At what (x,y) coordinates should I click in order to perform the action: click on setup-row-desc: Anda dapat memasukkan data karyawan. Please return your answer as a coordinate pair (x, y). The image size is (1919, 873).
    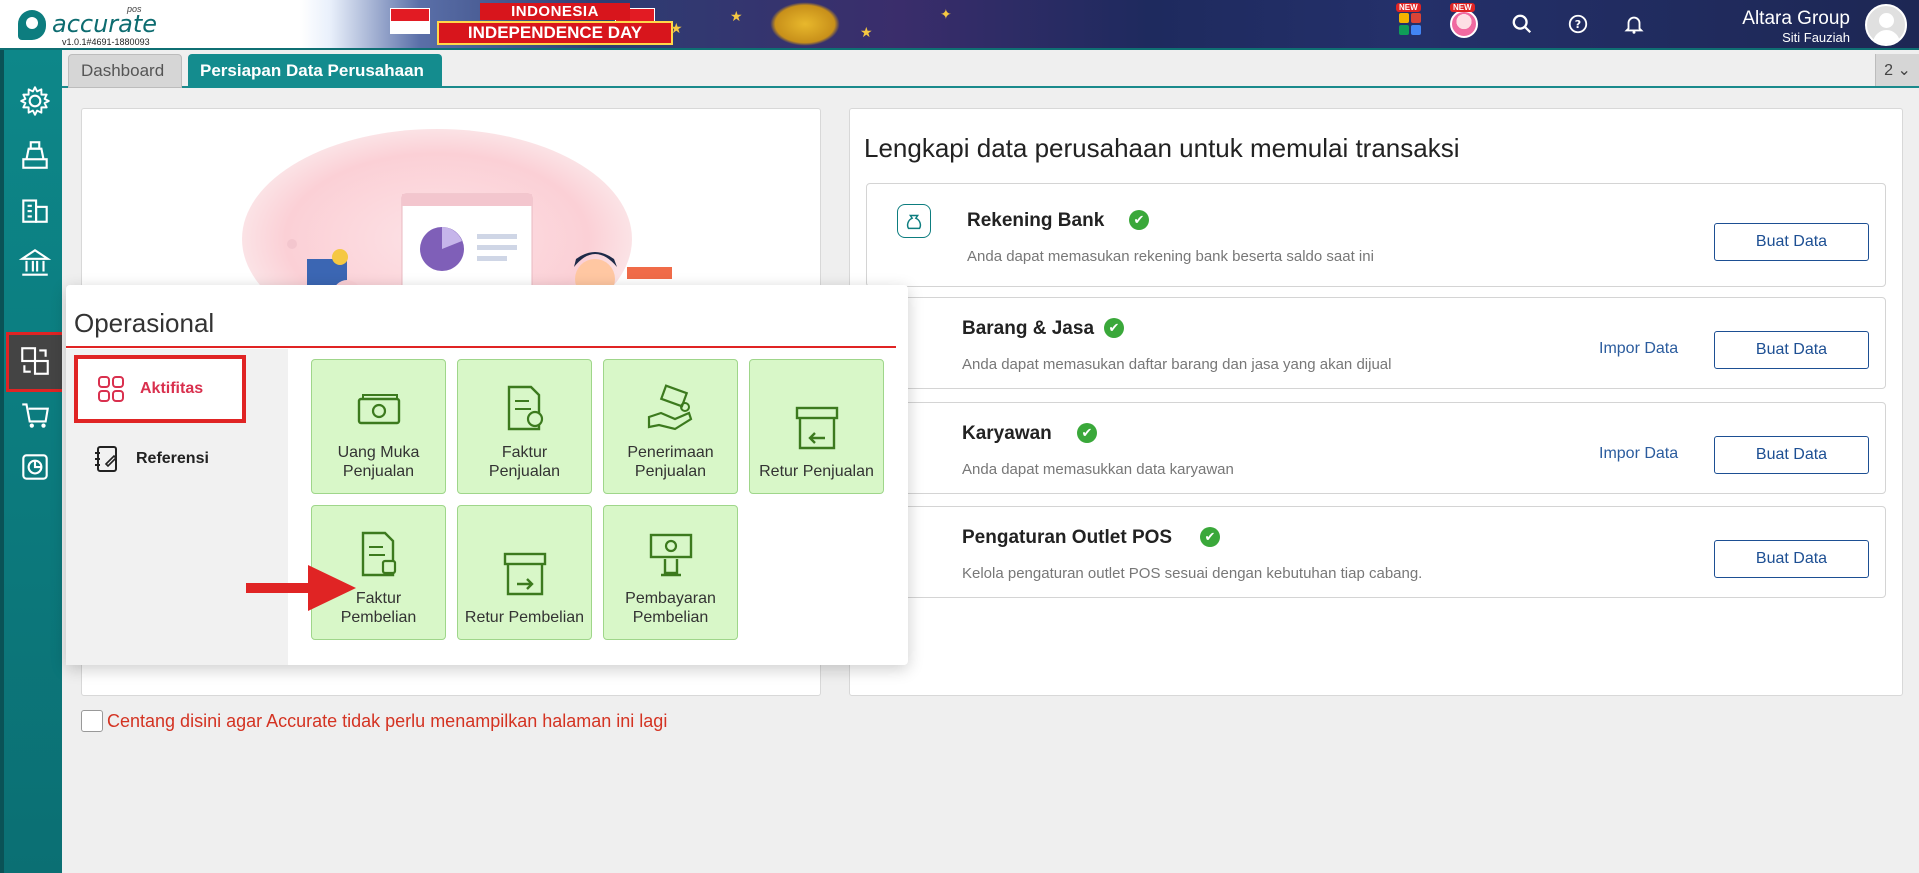
    Looking at the image, I should click on (1098, 469).